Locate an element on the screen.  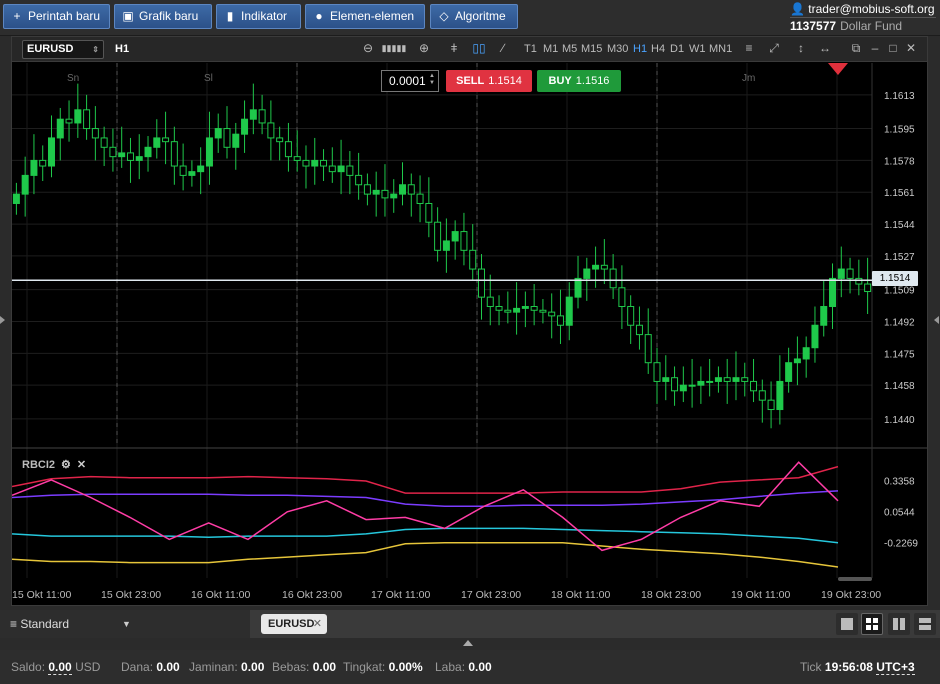
zoom-in-icon: ⊕ is located at coordinates (424, 48).